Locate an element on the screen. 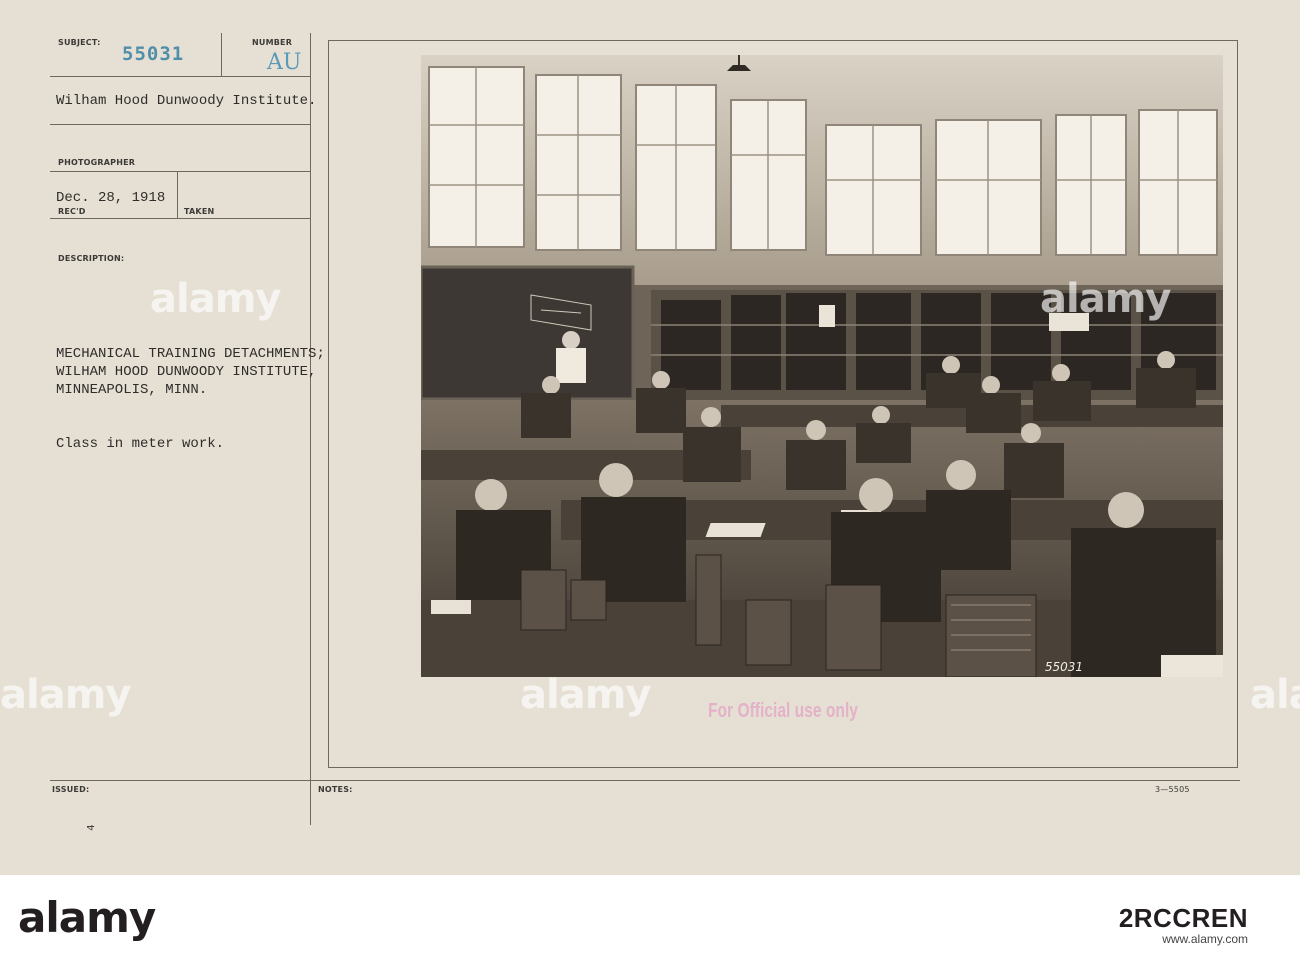 Image resolution: width=1300 pixels, height=965 pixels. date-overline is located at coordinates (180, 171).